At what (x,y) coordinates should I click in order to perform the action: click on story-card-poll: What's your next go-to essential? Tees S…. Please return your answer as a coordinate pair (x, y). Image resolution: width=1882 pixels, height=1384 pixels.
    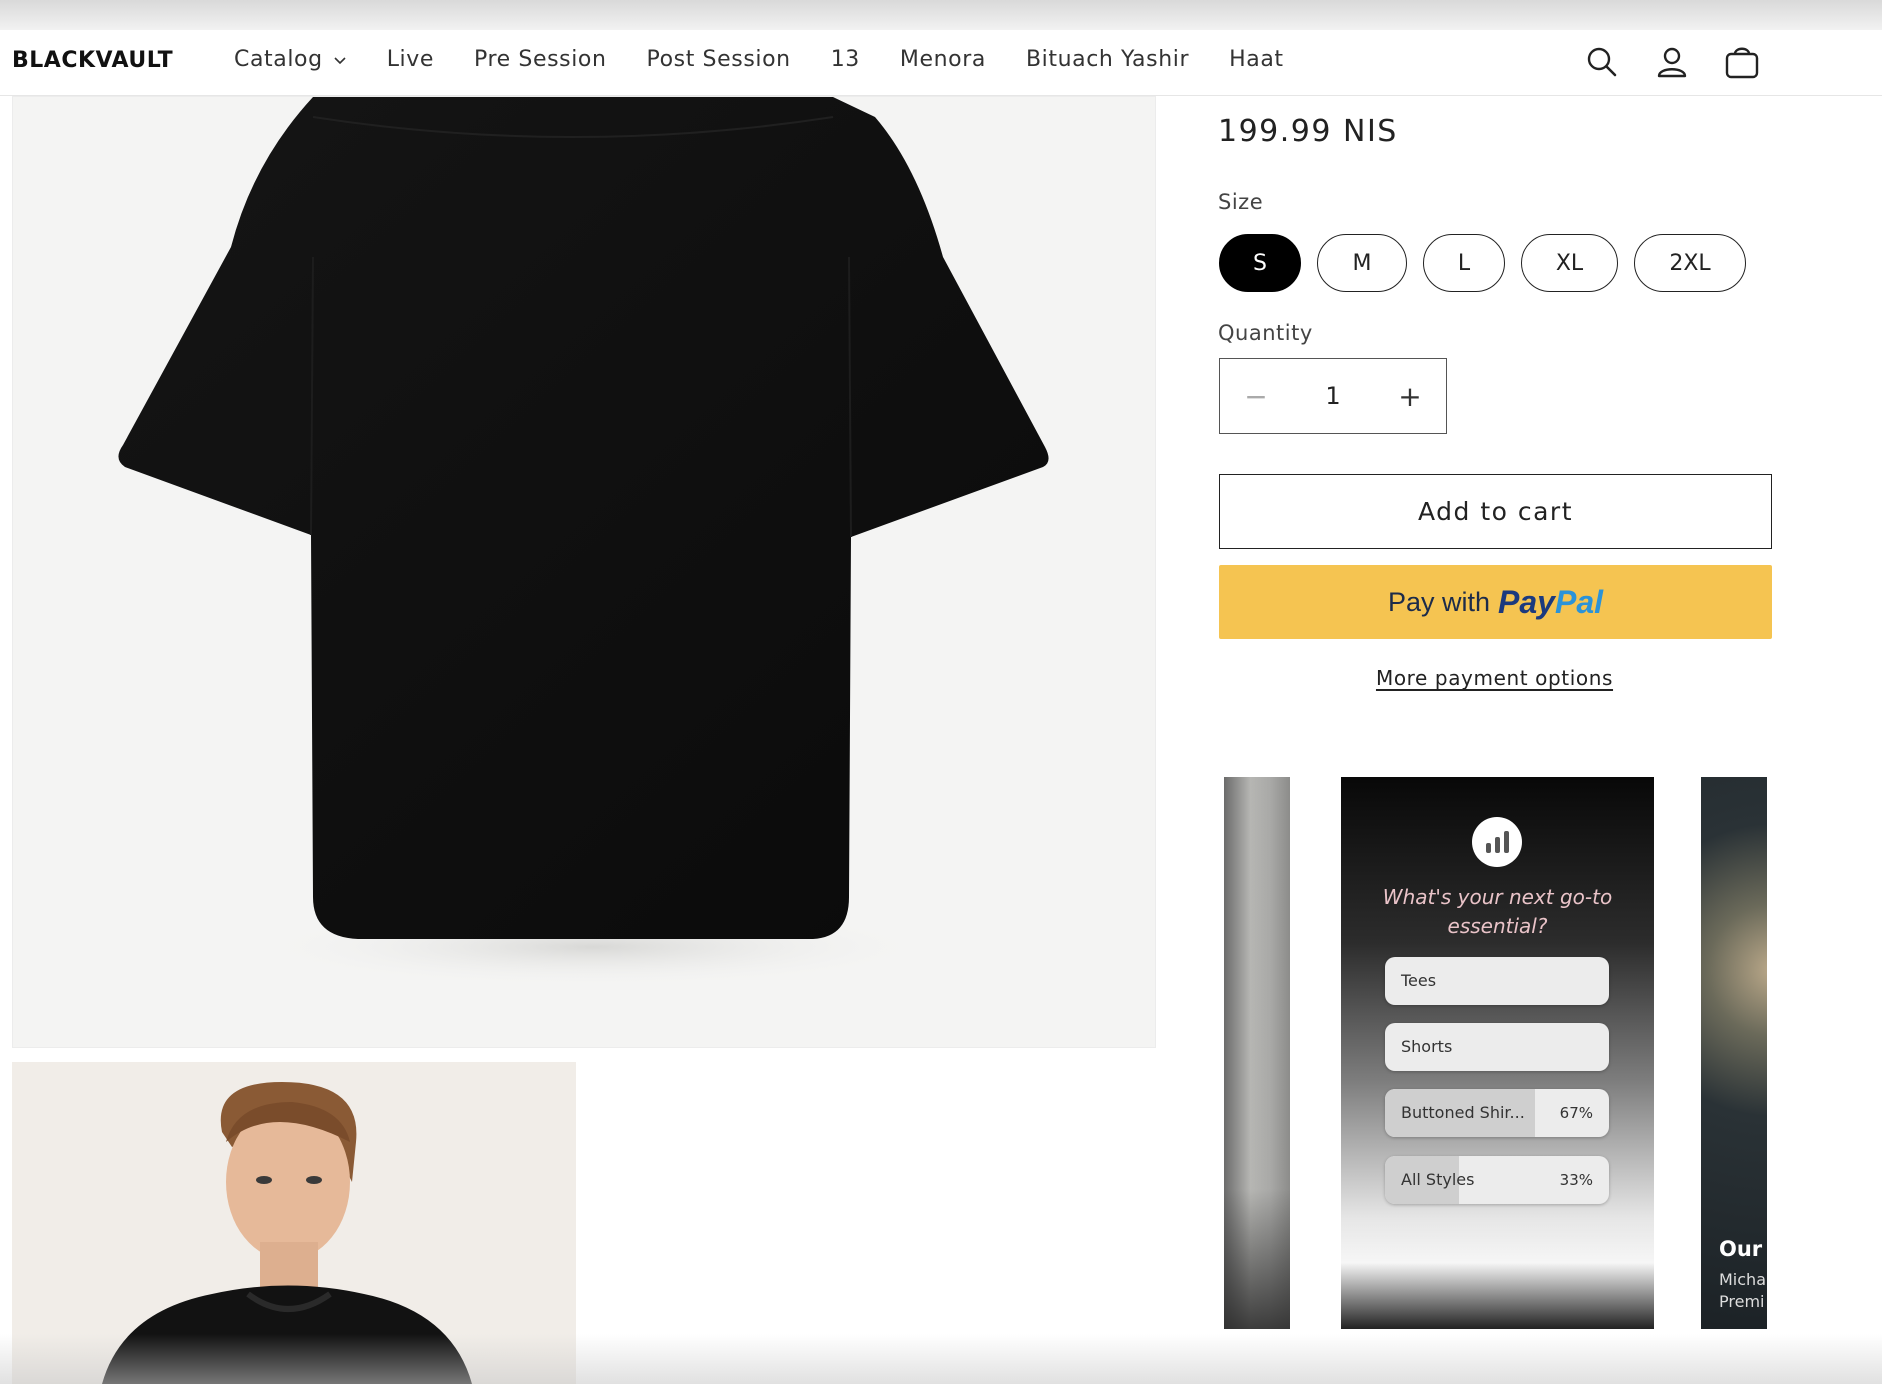
    Looking at the image, I should click on (1497, 1053).